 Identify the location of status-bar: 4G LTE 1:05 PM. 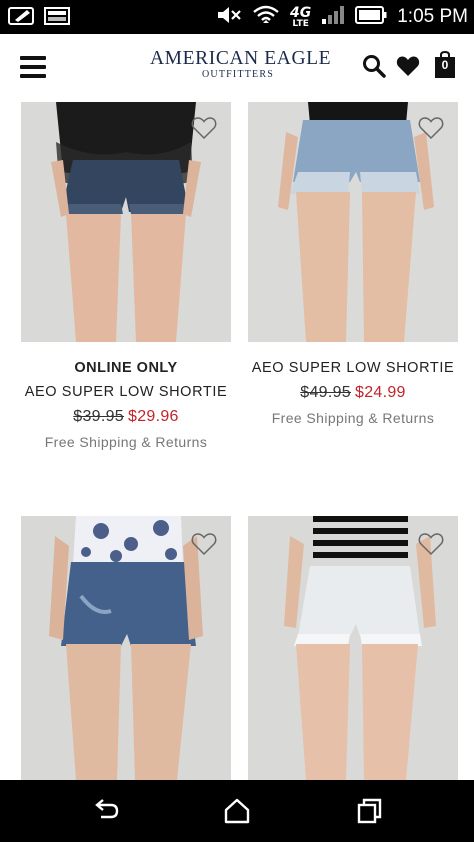
(237, 17).